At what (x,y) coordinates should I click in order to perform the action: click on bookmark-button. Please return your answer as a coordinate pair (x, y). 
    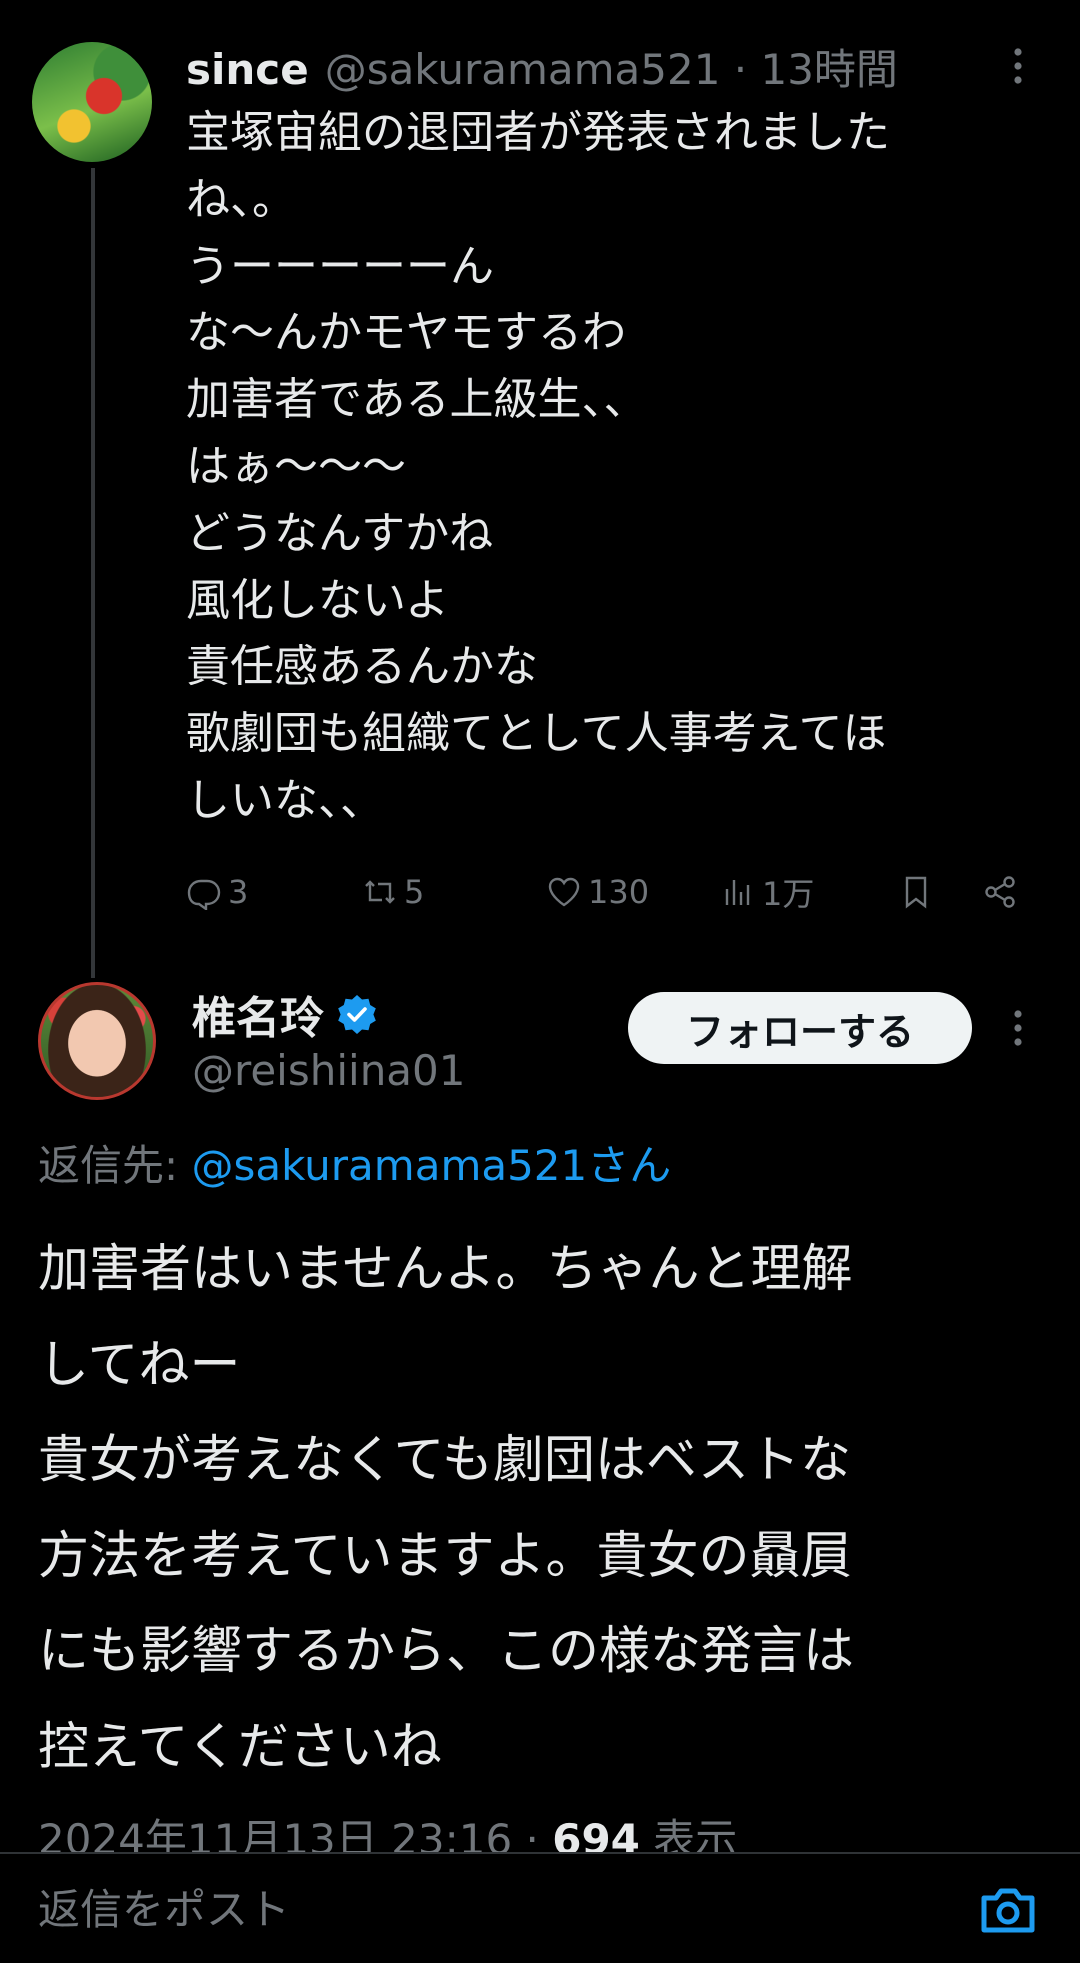
    Looking at the image, I should click on (916, 892).